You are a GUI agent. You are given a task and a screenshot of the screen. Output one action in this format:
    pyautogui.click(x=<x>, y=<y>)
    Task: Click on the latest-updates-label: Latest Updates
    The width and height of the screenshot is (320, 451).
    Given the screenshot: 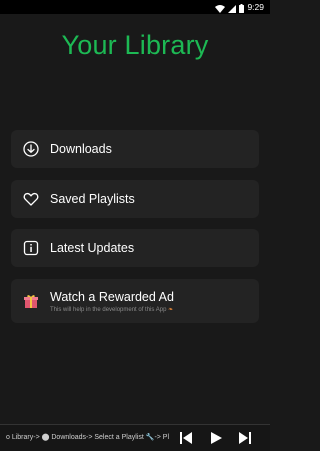 What is the action you would take?
    pyautogui.click(x=92, y=248)
    